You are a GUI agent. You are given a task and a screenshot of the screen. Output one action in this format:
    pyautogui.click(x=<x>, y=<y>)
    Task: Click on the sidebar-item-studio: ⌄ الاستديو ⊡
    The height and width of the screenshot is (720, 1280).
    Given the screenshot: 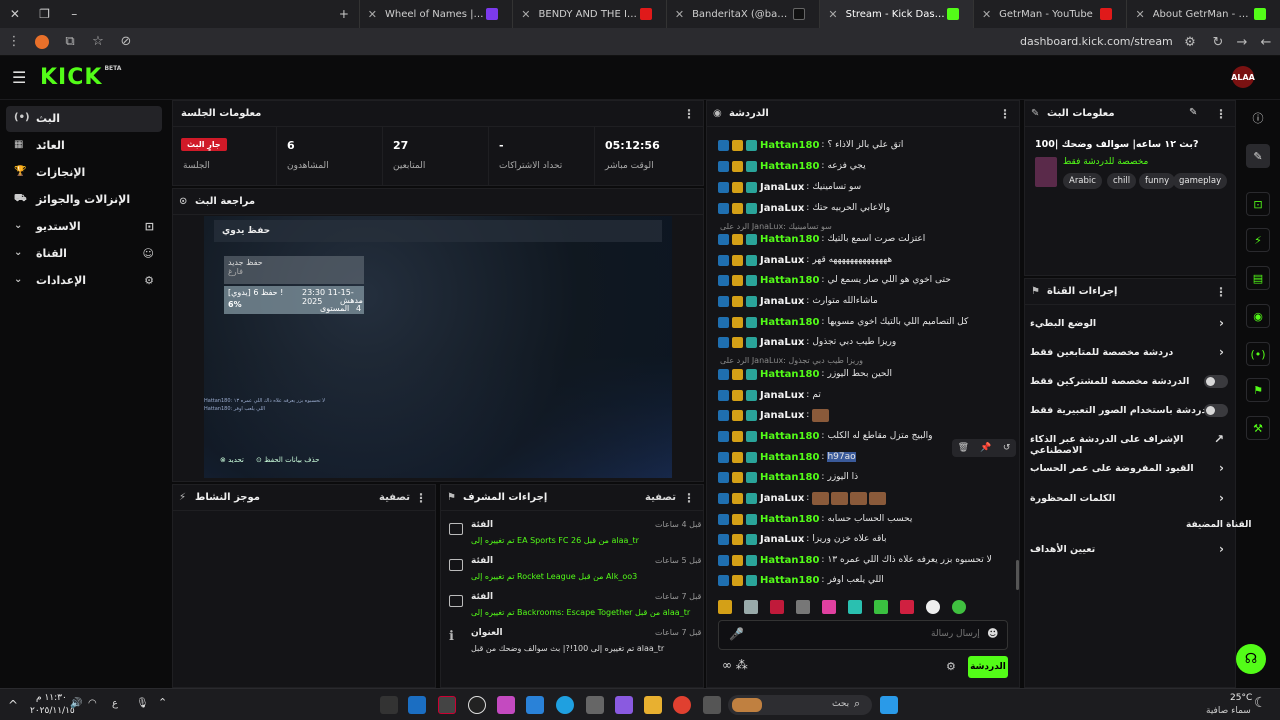 What is the action you would take?
    pyautogui.click(x=84, y=227)
    